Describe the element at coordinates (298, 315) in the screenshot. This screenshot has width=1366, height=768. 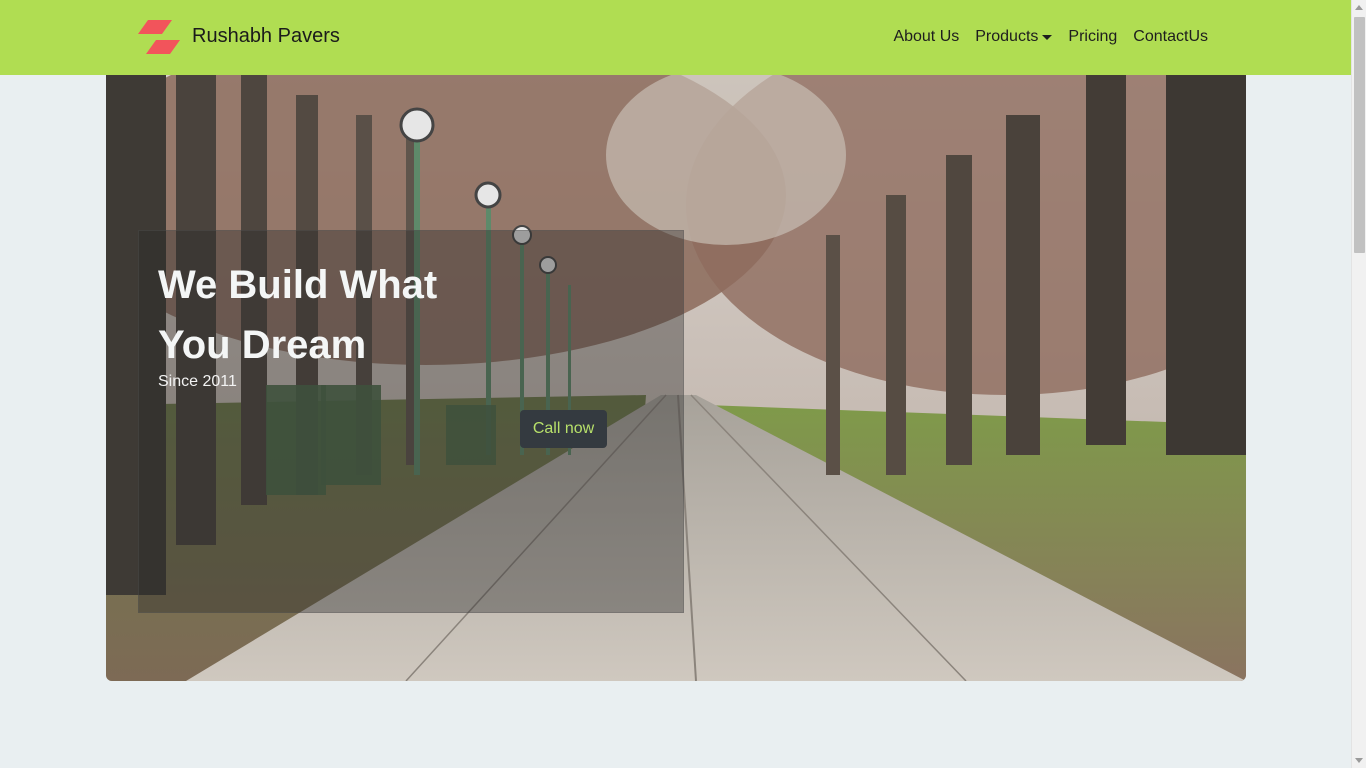
I see `hero-title: We Build What You Dream` at that location.